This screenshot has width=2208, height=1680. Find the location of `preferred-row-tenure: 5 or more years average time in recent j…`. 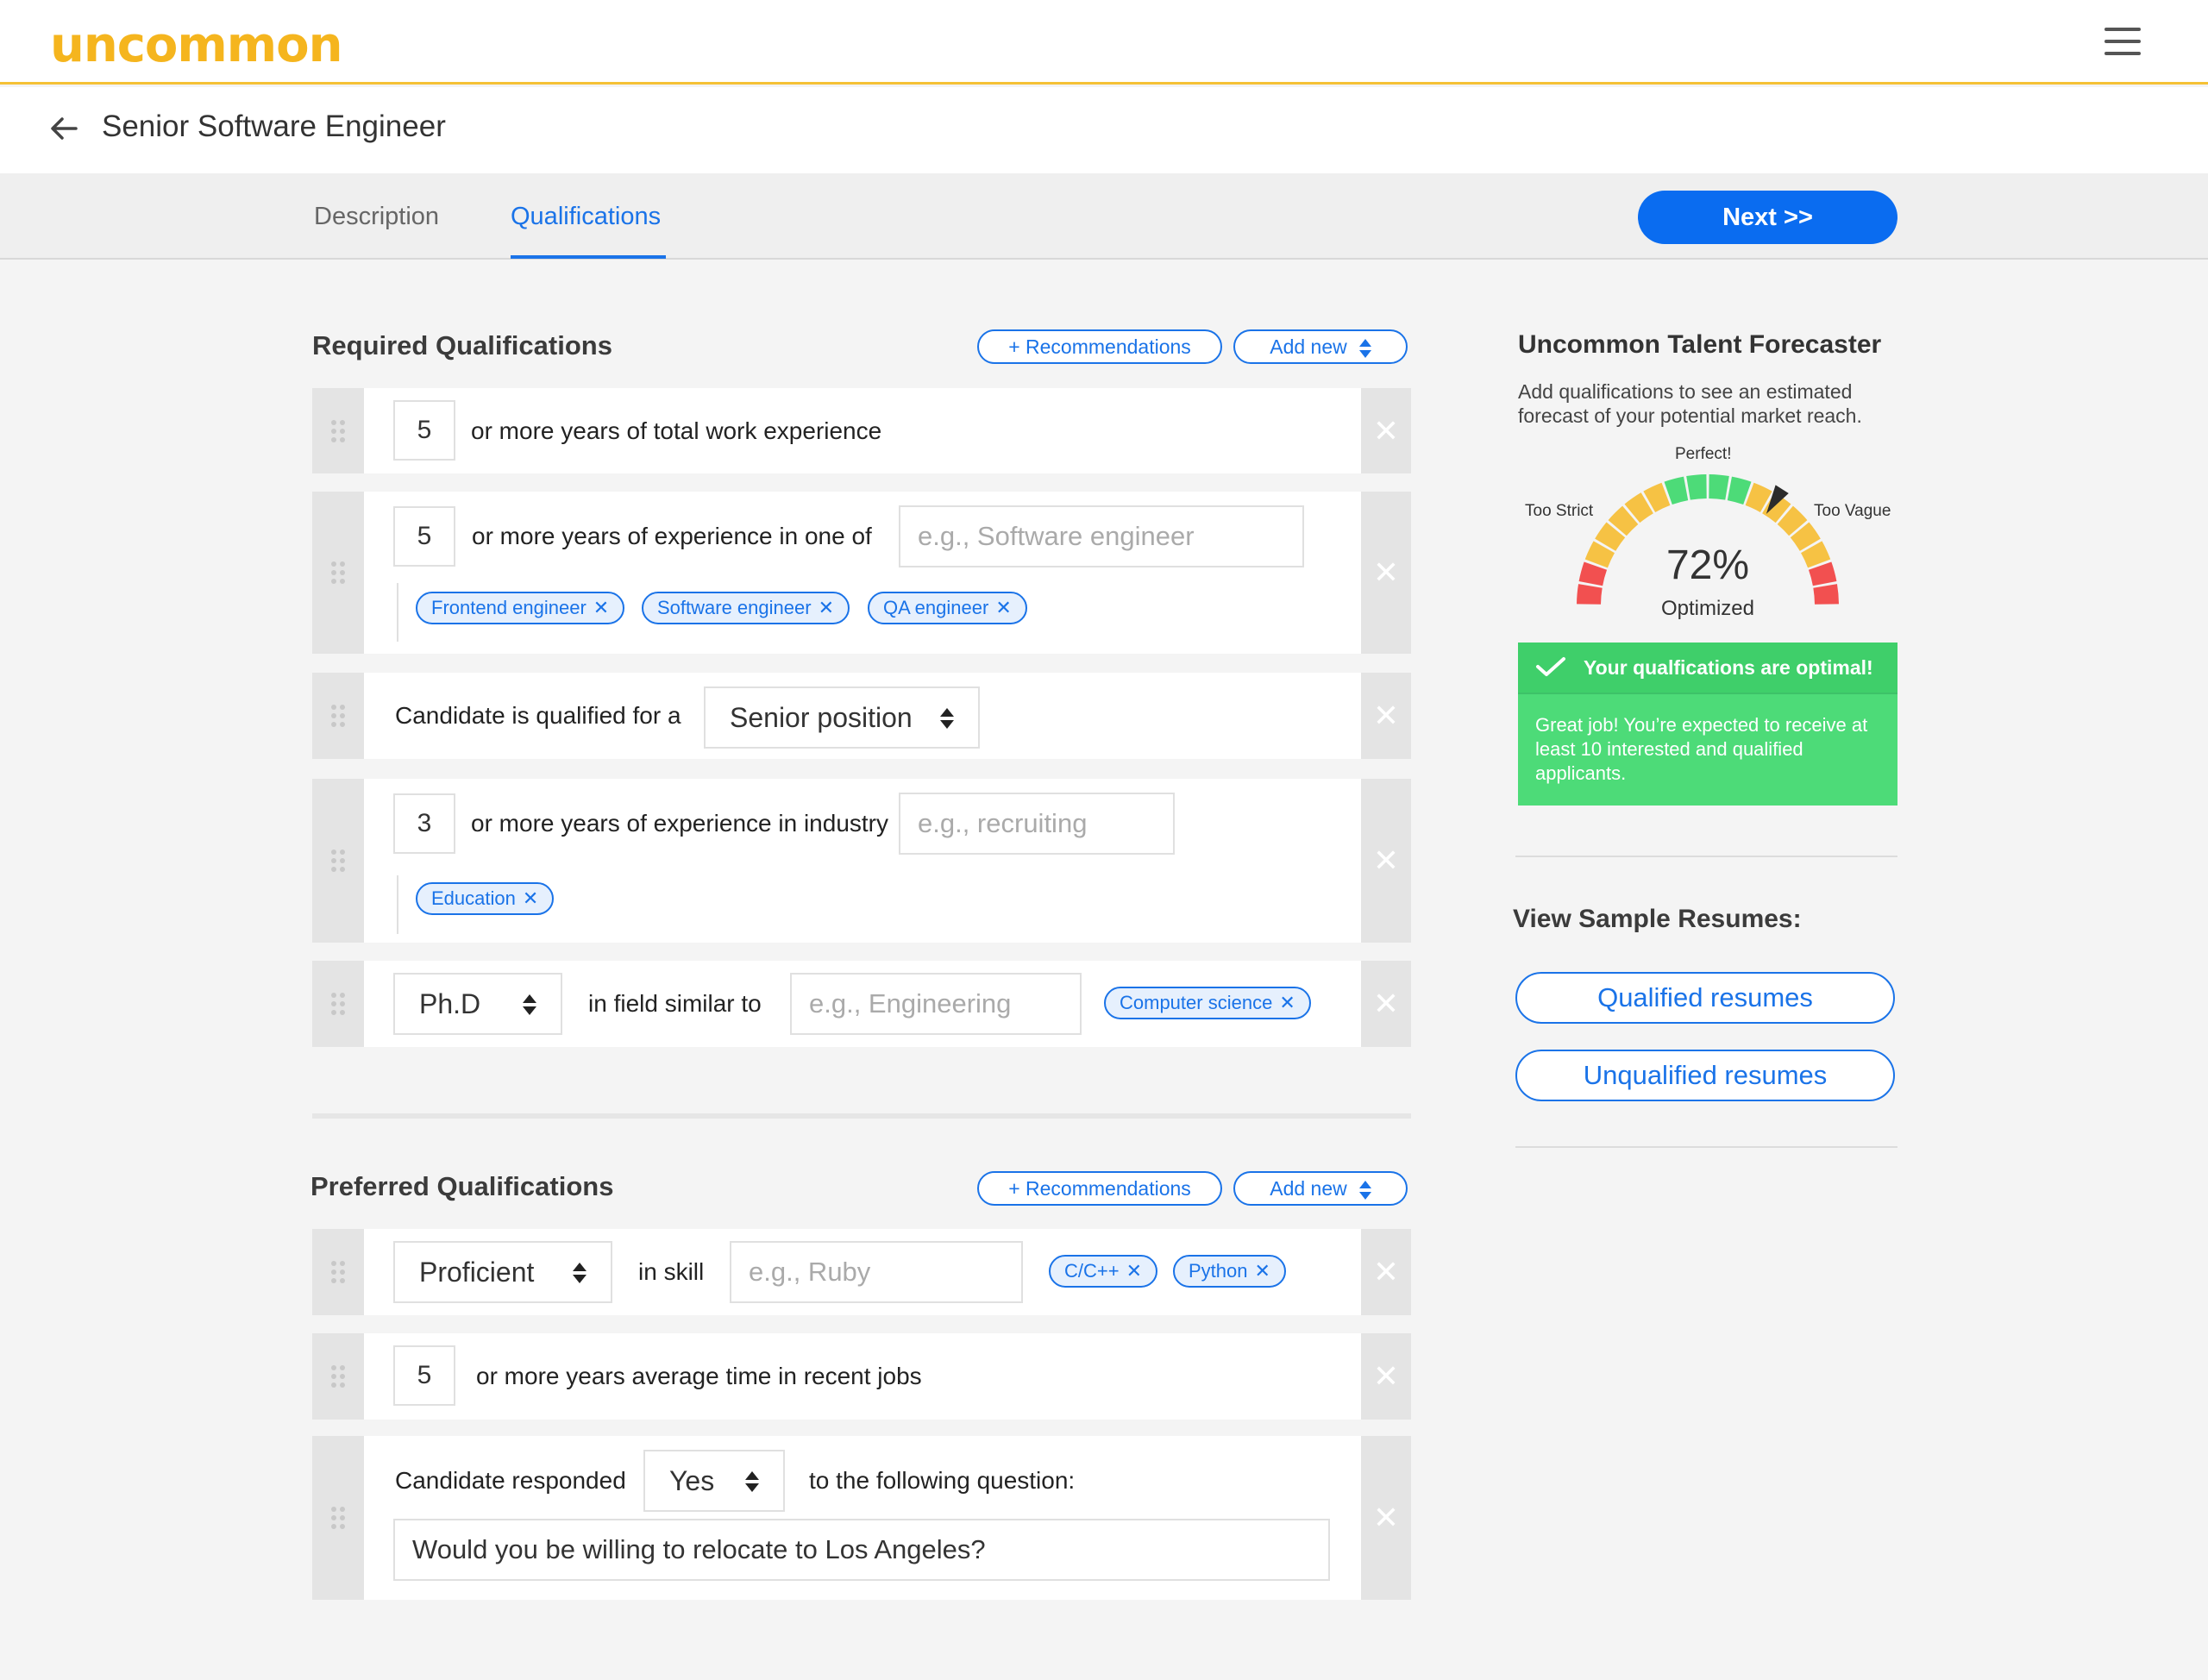

preferred-row-tenure: 5 or more years average time in recent j… is located at coordinates (862, 1377).